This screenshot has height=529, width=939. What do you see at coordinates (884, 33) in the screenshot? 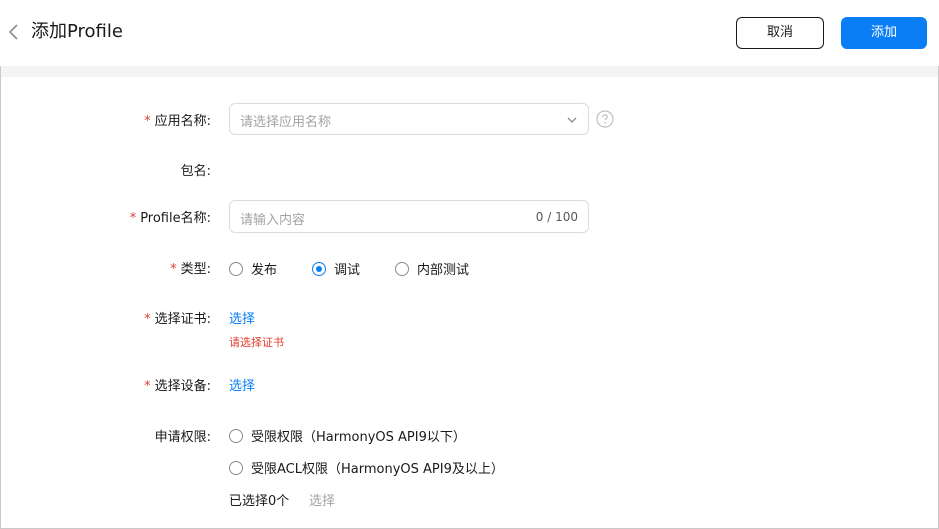
I see `add-button: 添加` at bounding box center [884, 33].